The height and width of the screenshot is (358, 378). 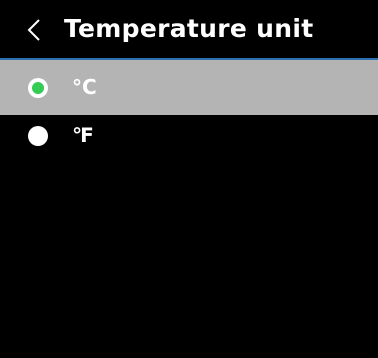 I want to click on radio-dot, so click(x=38, y=88).